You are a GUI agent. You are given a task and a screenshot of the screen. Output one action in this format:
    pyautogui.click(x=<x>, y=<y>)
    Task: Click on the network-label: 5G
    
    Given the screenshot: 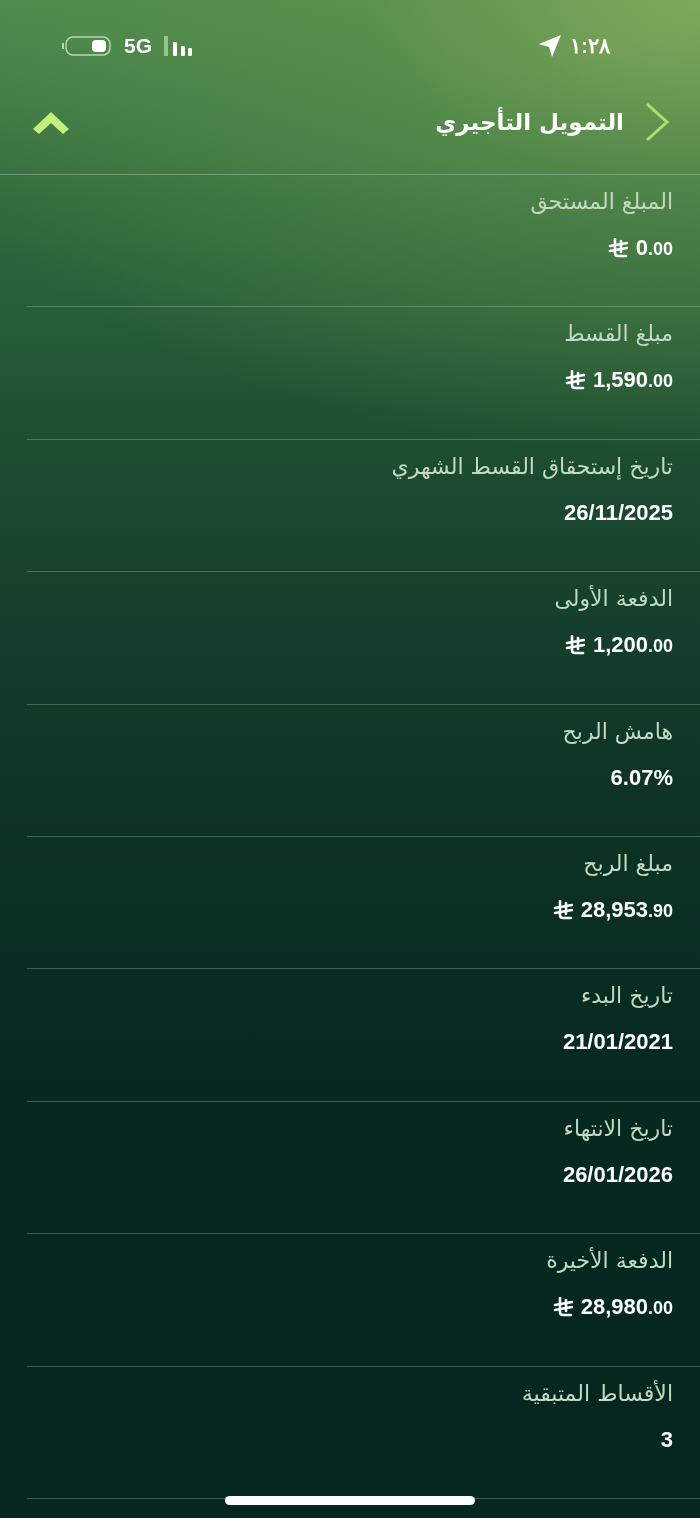 What is the action you would take?
    pyautogui.click(x=138, y=46)
    